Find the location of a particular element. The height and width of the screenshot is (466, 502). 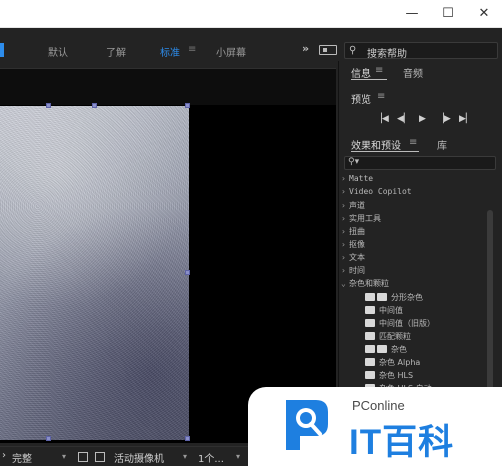

effect-item: 中间值（旧版） is located at coordinates (400, 324).